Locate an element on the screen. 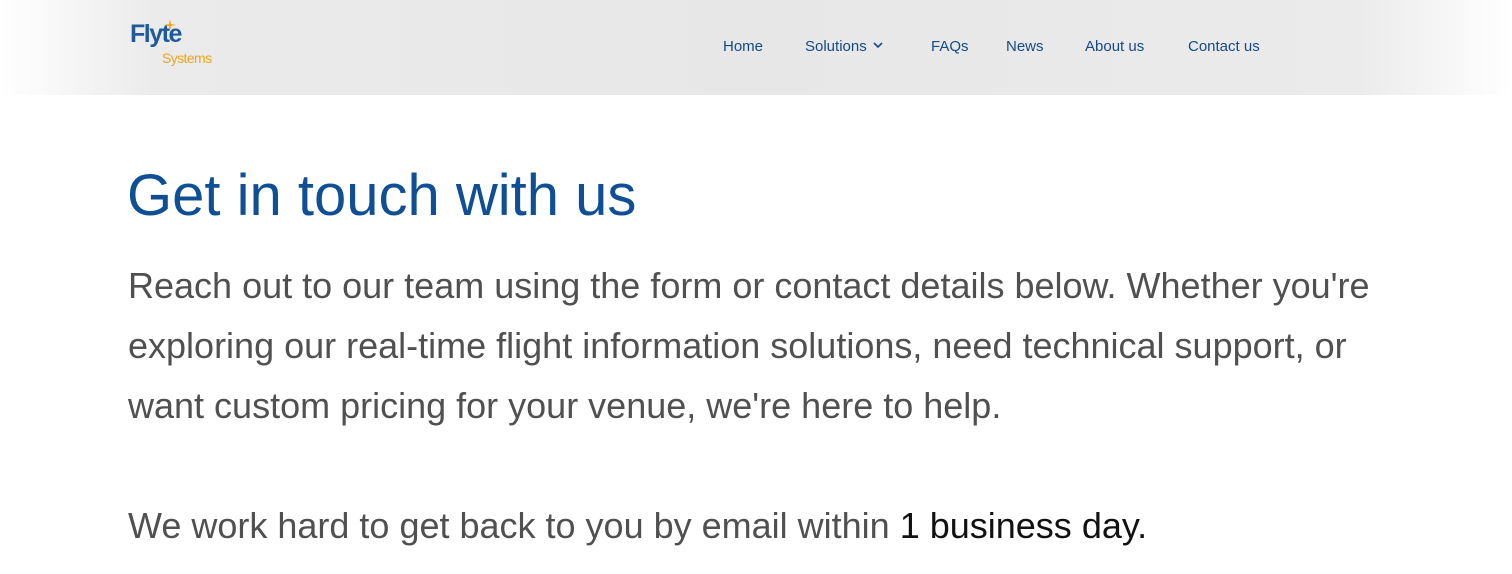 The image size is (1512, 574). chevron-down-icon is located at coordinates (878, 45).